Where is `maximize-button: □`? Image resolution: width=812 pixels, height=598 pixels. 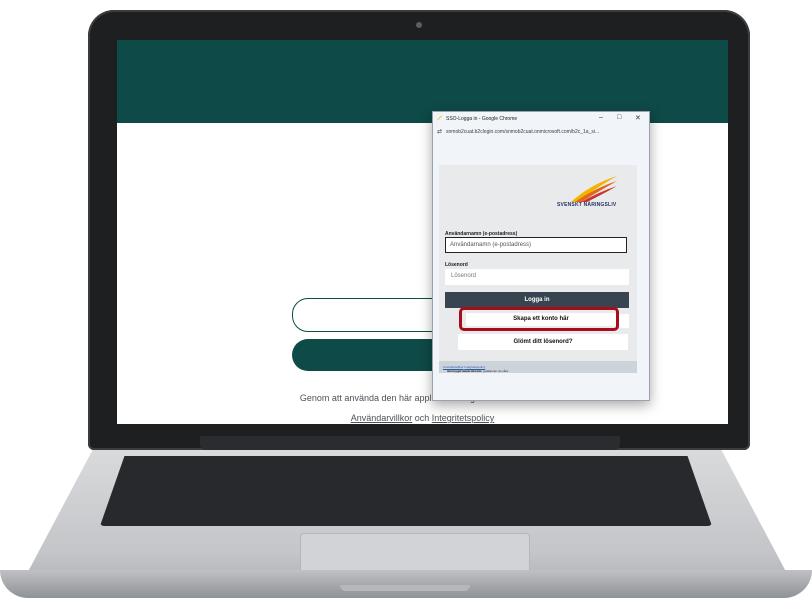 maximize-button: □ is located at coordinates (619, 117).